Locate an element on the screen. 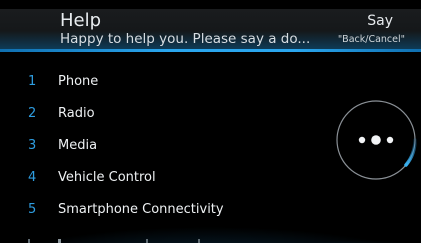  menu-item-phone: 1 Phone is located at coordinates (165, 81).